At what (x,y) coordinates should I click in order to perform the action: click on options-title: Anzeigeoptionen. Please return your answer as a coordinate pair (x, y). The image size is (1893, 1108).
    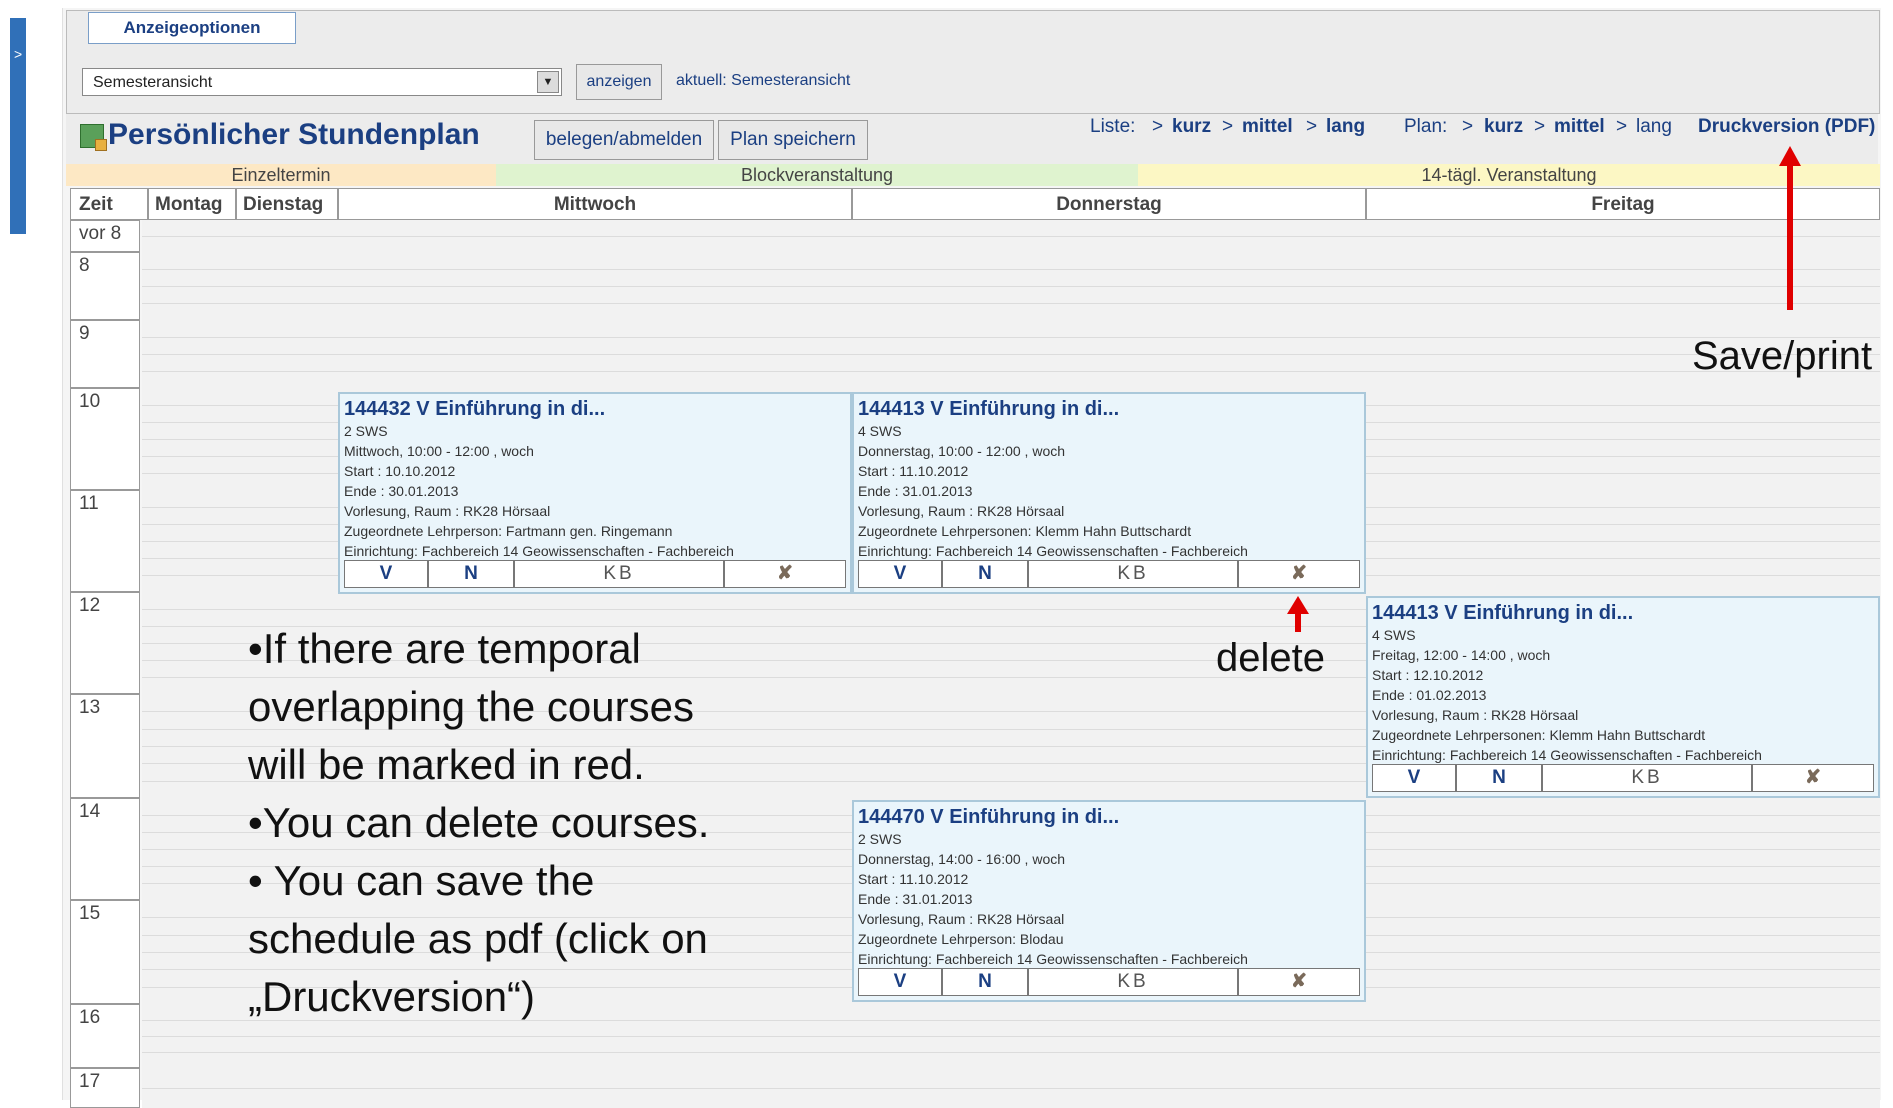
    Looking at the image, I should click on (192, 28).